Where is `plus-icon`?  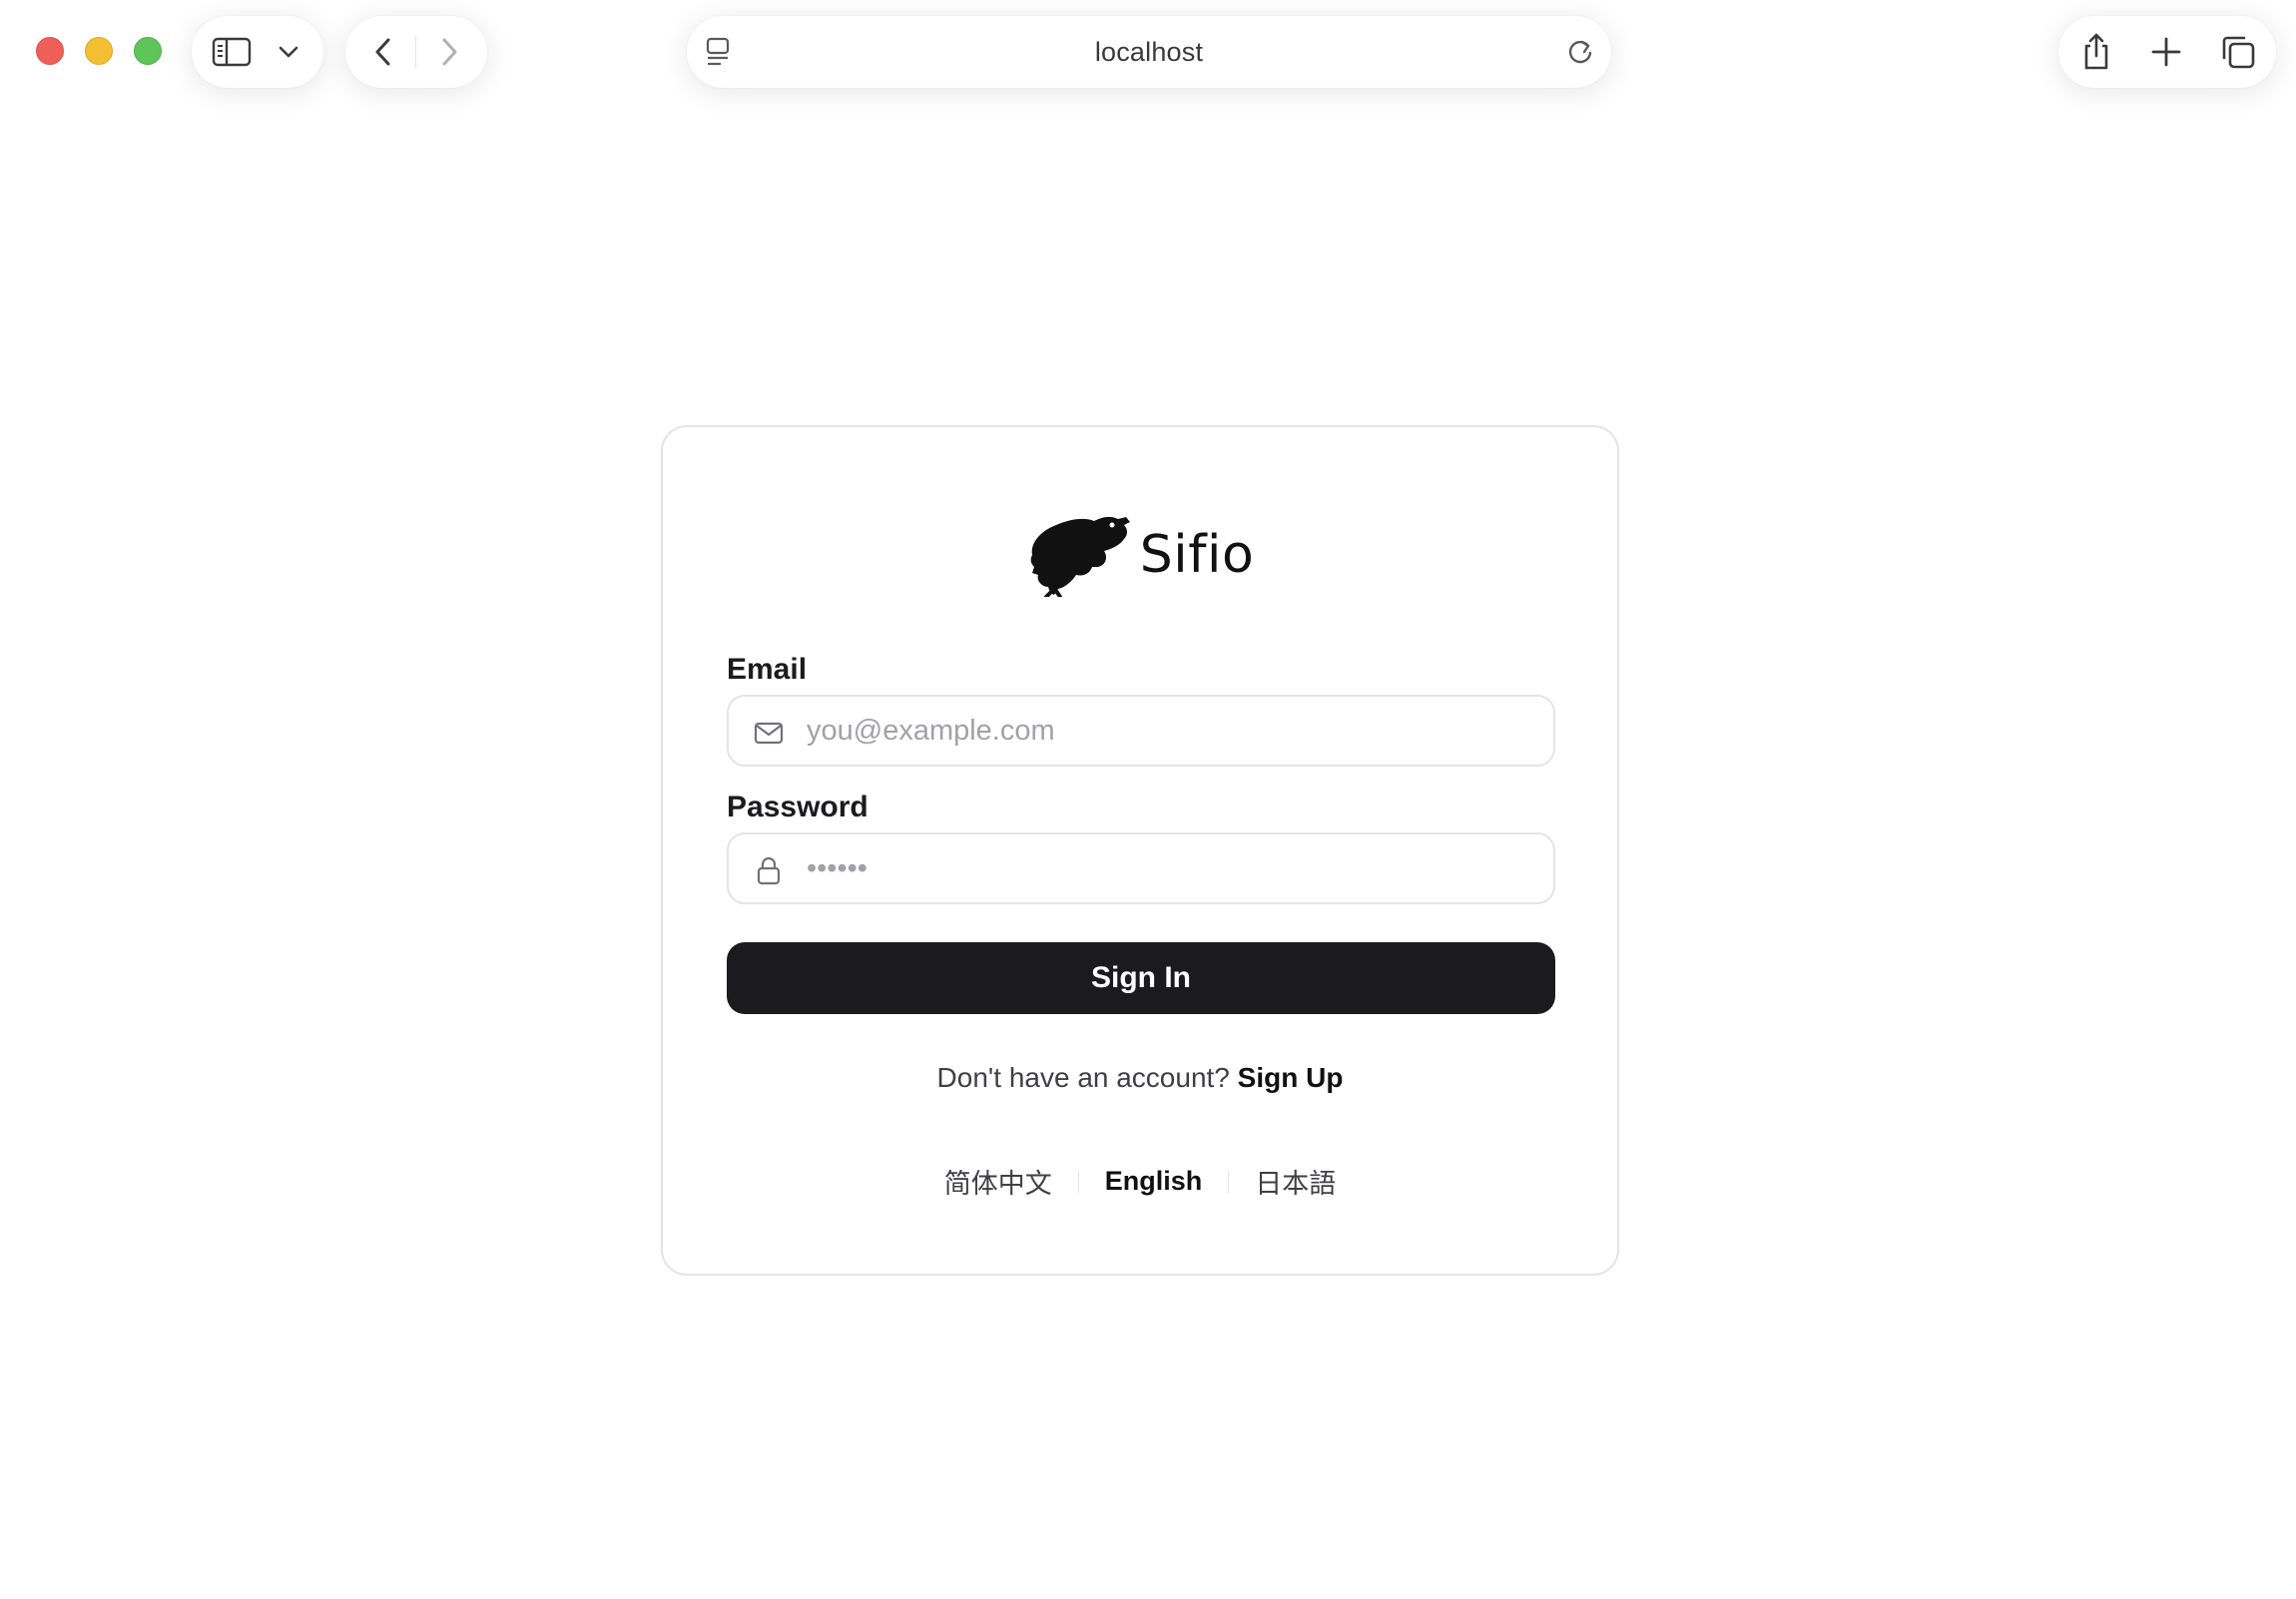
plus-icon is located at coordinates (2166, 52).